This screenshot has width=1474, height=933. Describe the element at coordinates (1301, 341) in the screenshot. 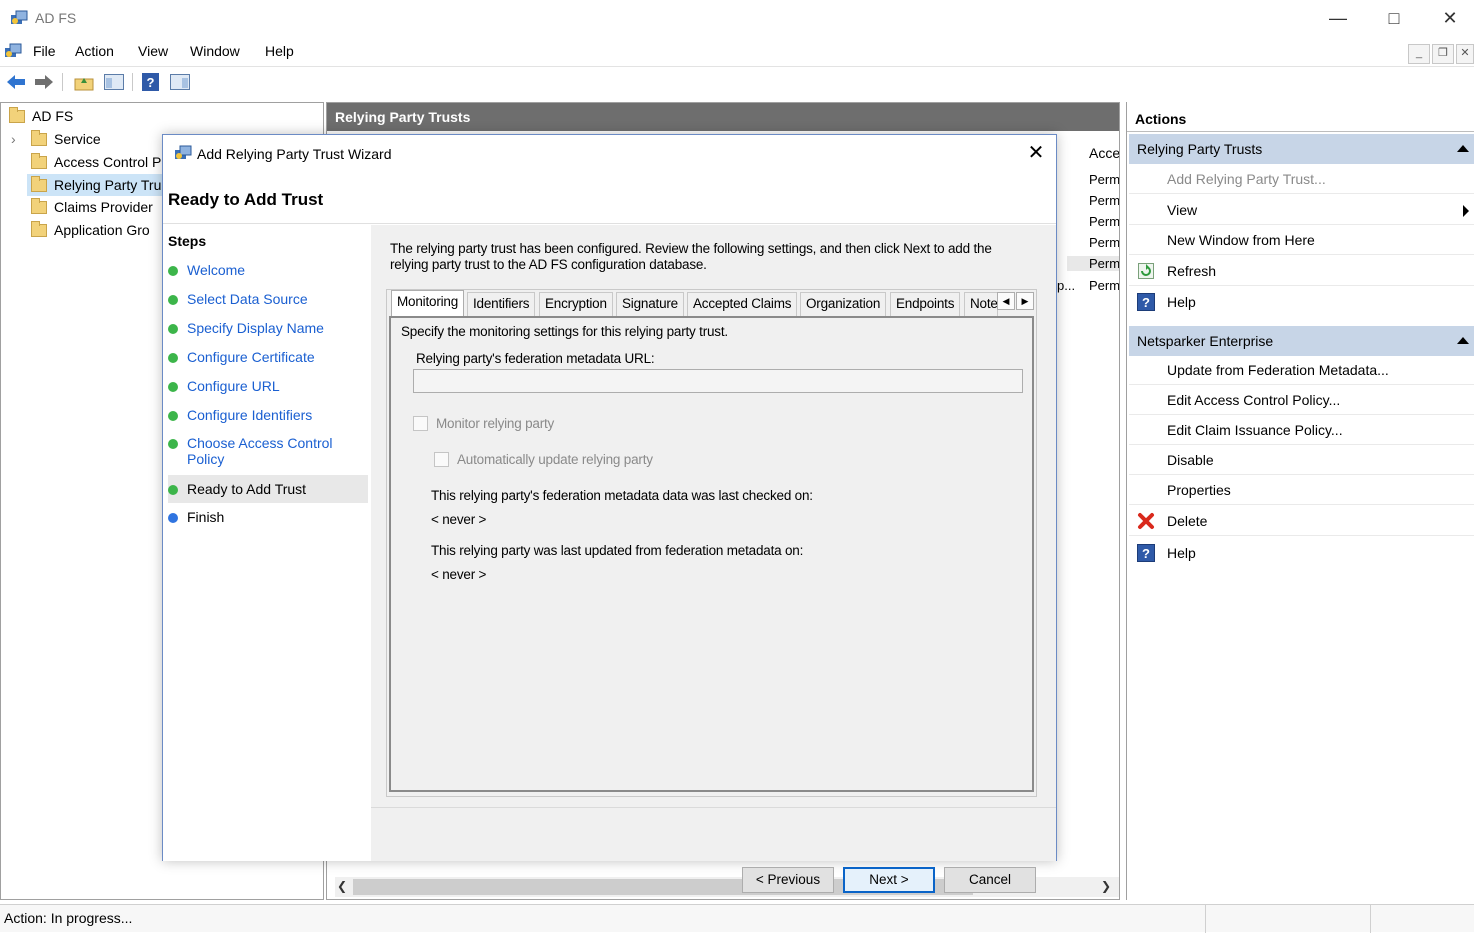

I see `section-netsparker-enterprise: Netsparker Enterprise` at that location.